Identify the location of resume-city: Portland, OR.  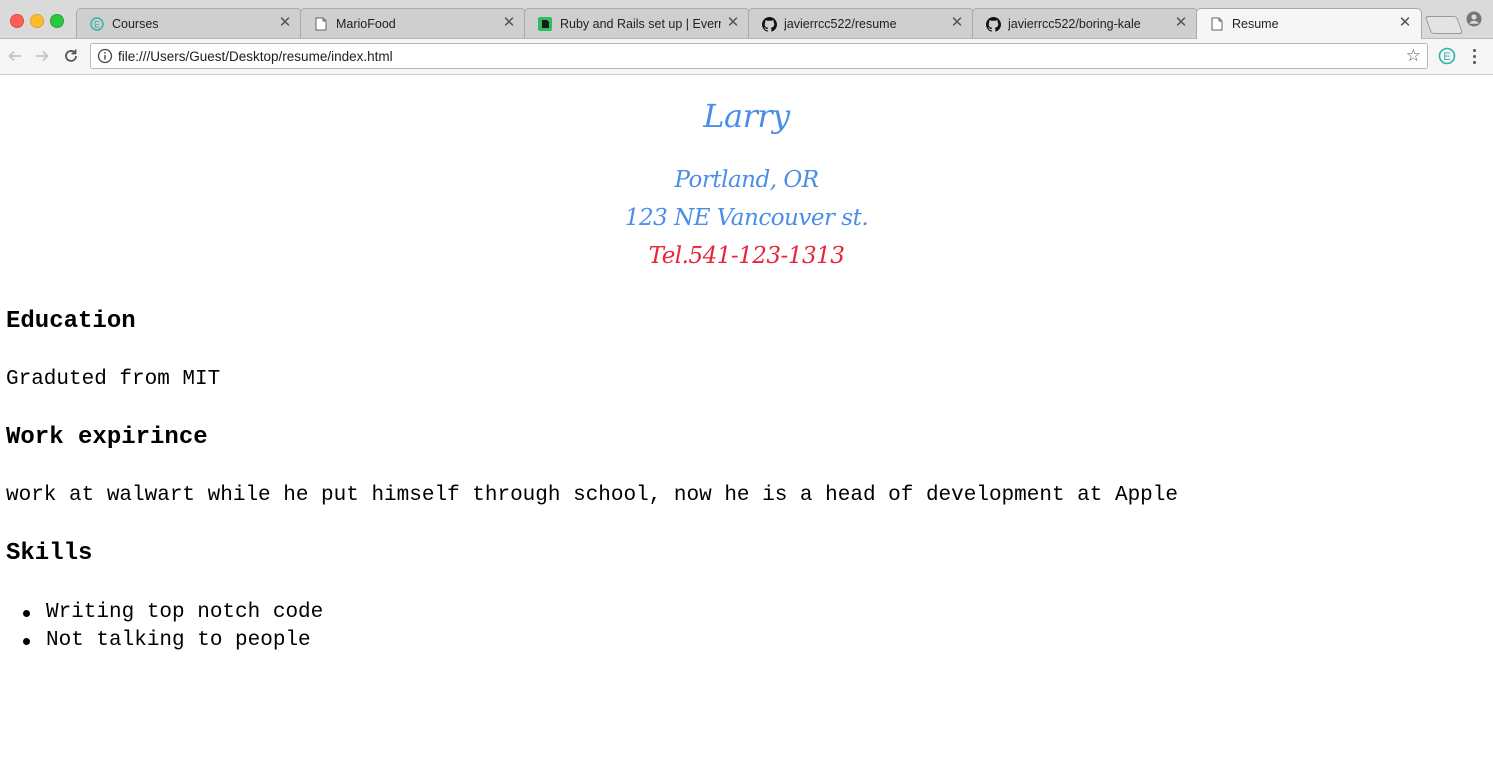
(746, 180).